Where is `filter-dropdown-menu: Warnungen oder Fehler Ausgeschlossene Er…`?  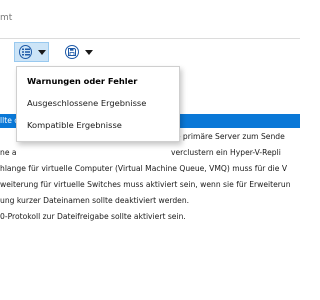 filter-dropdown-menu: Warnungen oder Fehler Ausgeschlossene Er… is located at coordinates (98, 104).